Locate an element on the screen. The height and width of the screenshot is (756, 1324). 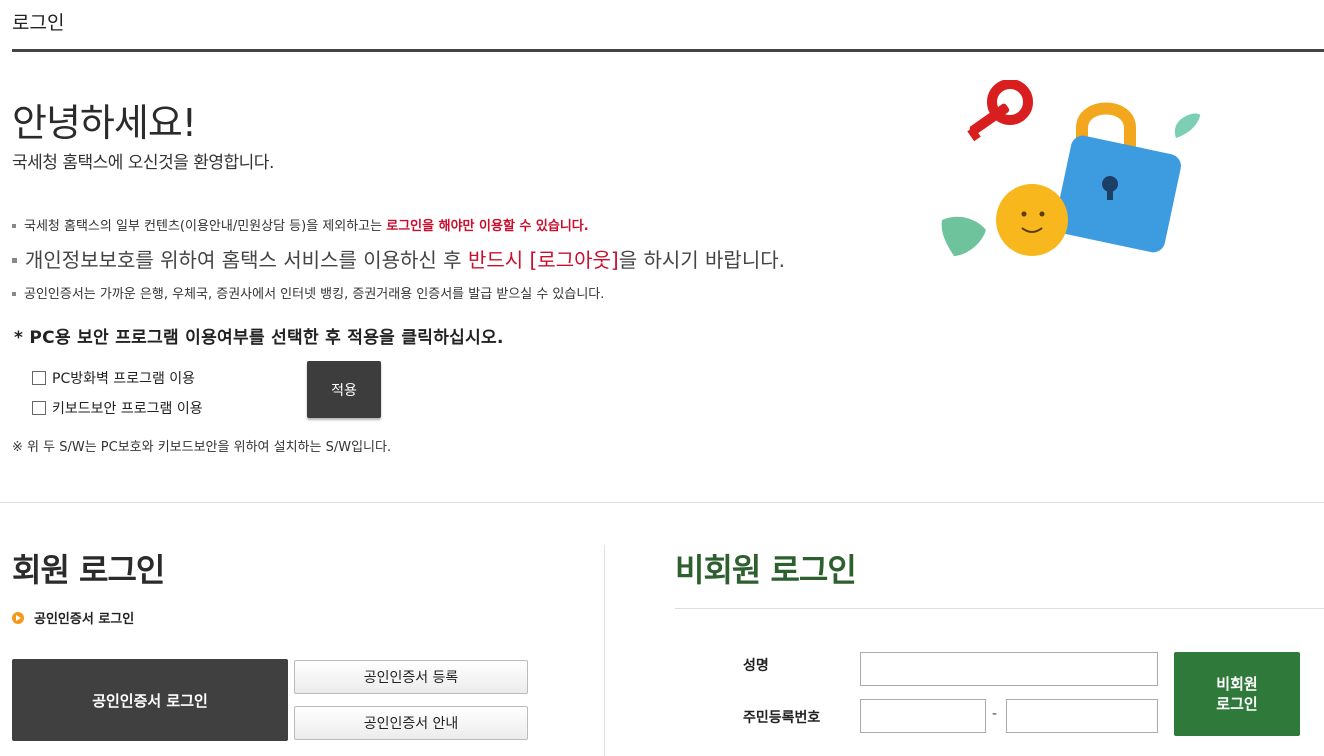
notice-text: 개인정보보호를 위하여 홈택스 서비스를 이용하신 후 is located at coordinates (246, 260).